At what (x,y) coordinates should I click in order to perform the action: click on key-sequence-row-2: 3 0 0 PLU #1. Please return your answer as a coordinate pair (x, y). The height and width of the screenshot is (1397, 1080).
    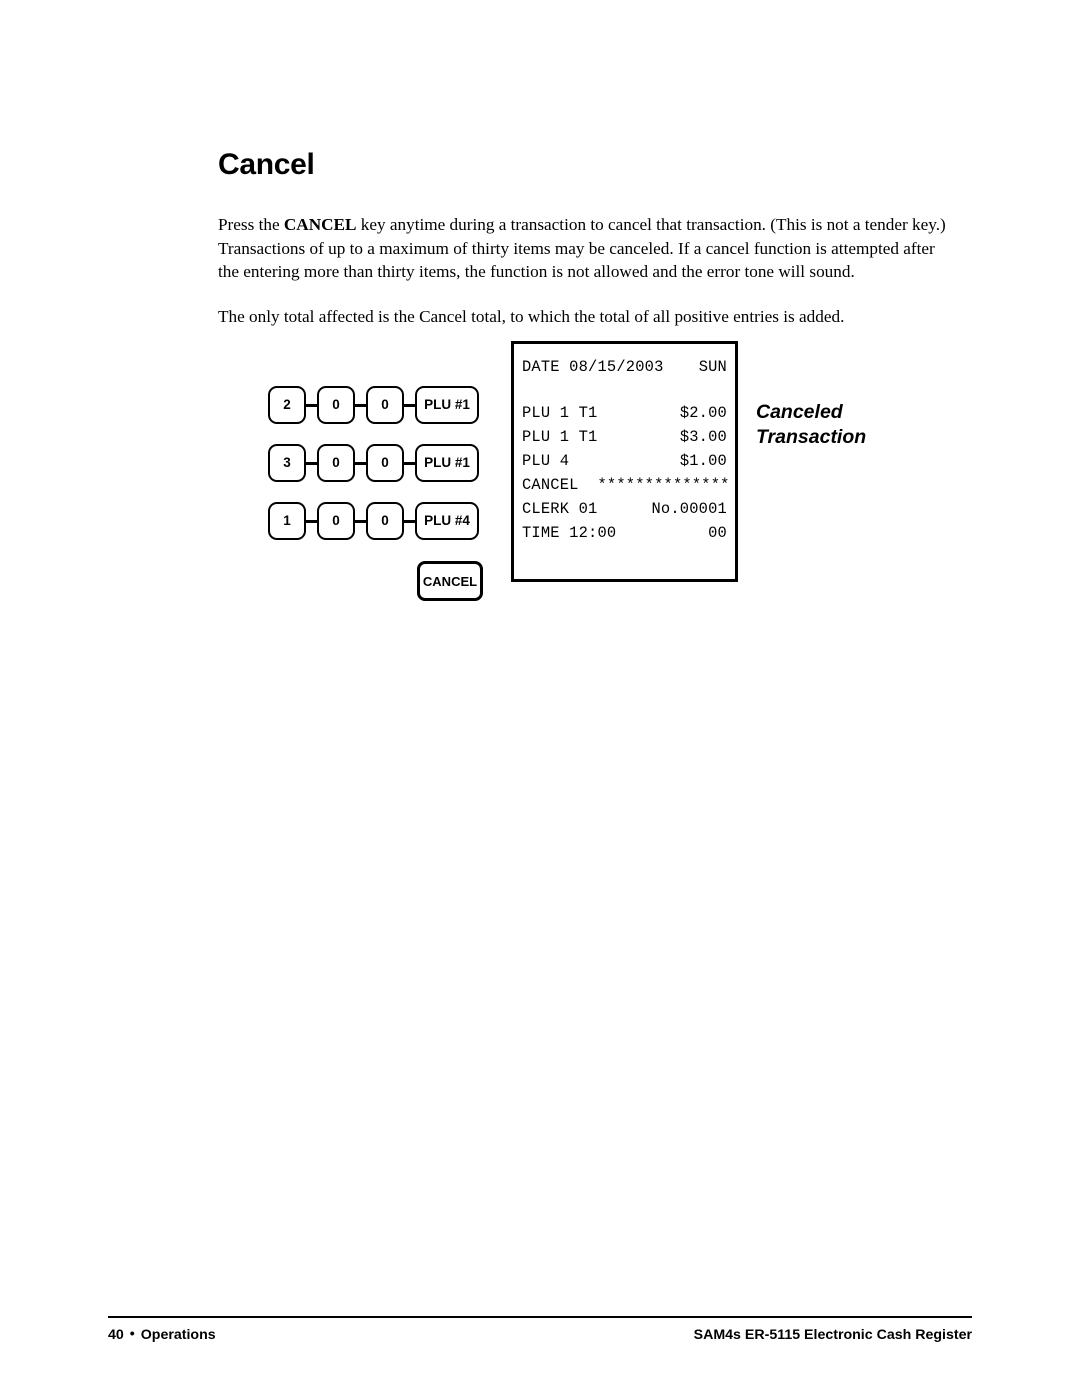
    Looking at the image, I should click on (373, 463).